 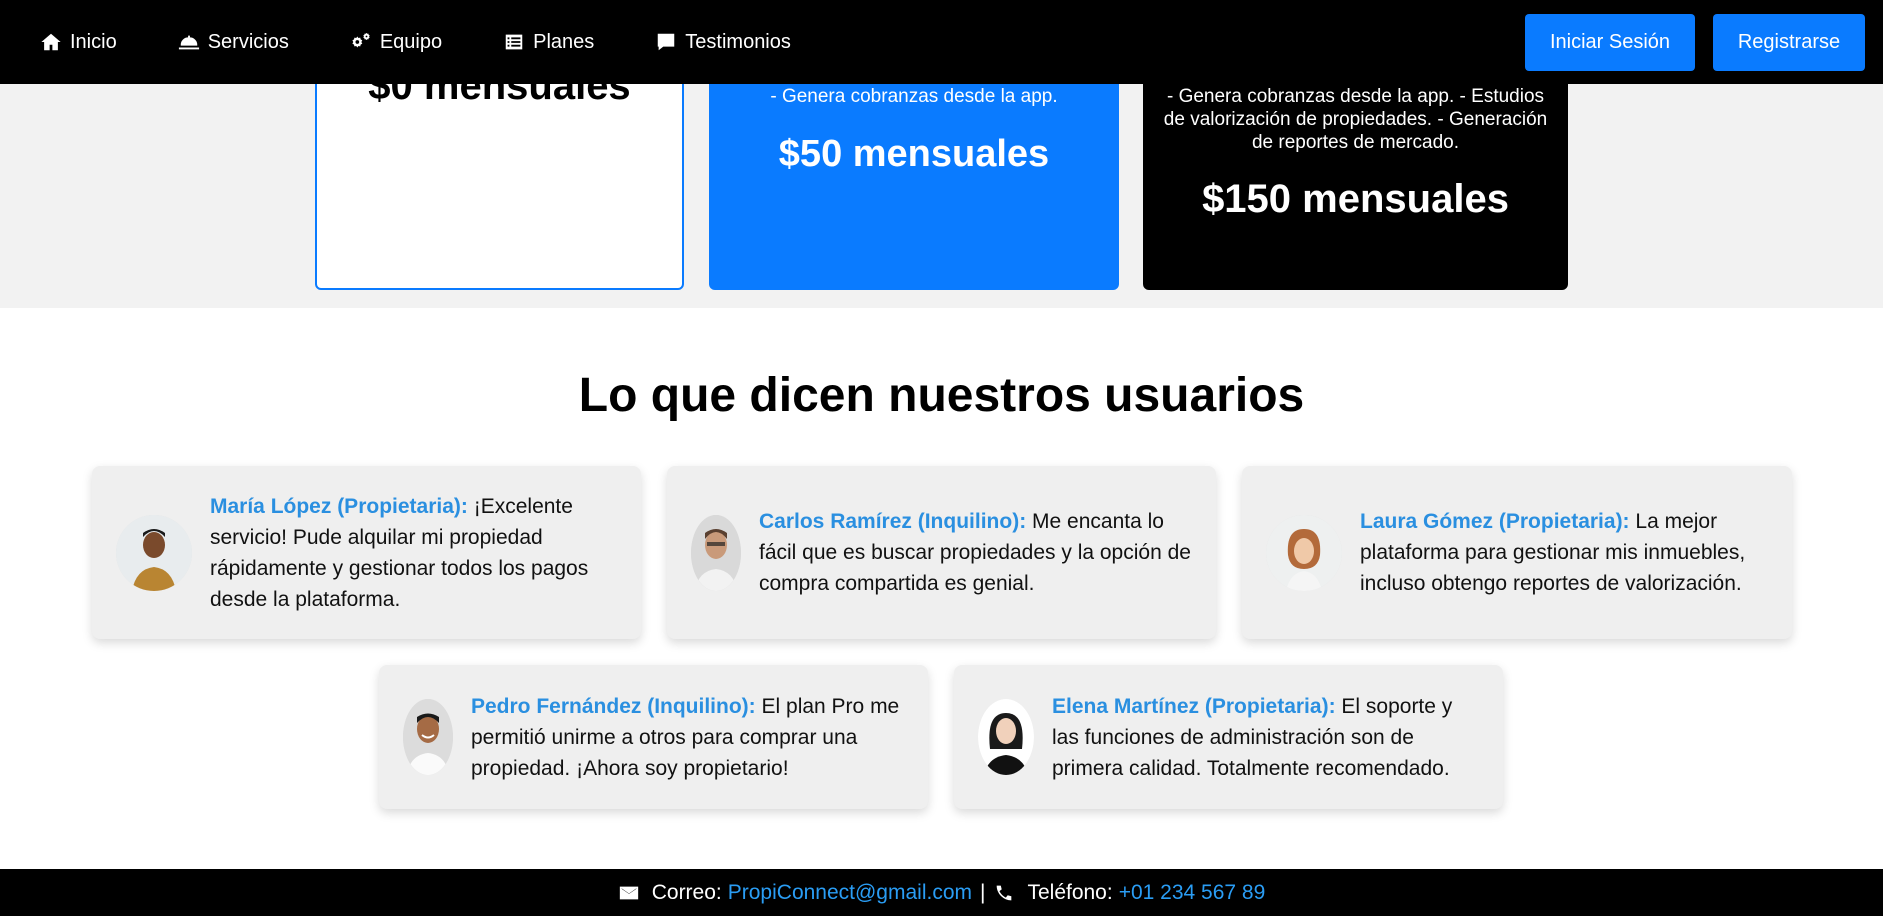 What do you see at coordinates (914, 154) in the screenshot?
I see `plan-price: $50 mensuales` at bounding box center [914, 154].